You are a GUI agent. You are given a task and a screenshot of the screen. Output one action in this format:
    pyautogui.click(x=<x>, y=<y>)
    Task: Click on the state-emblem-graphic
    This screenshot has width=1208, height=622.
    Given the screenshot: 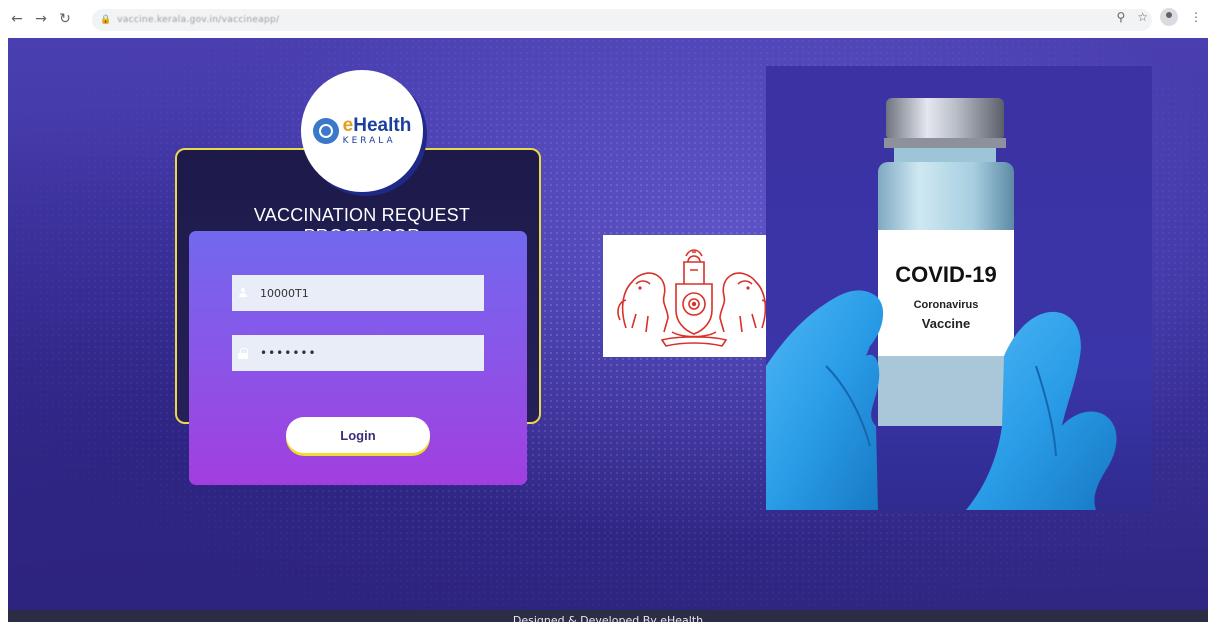 What is the action you would take?
    pyautogui.click(x=693, y=298)
    